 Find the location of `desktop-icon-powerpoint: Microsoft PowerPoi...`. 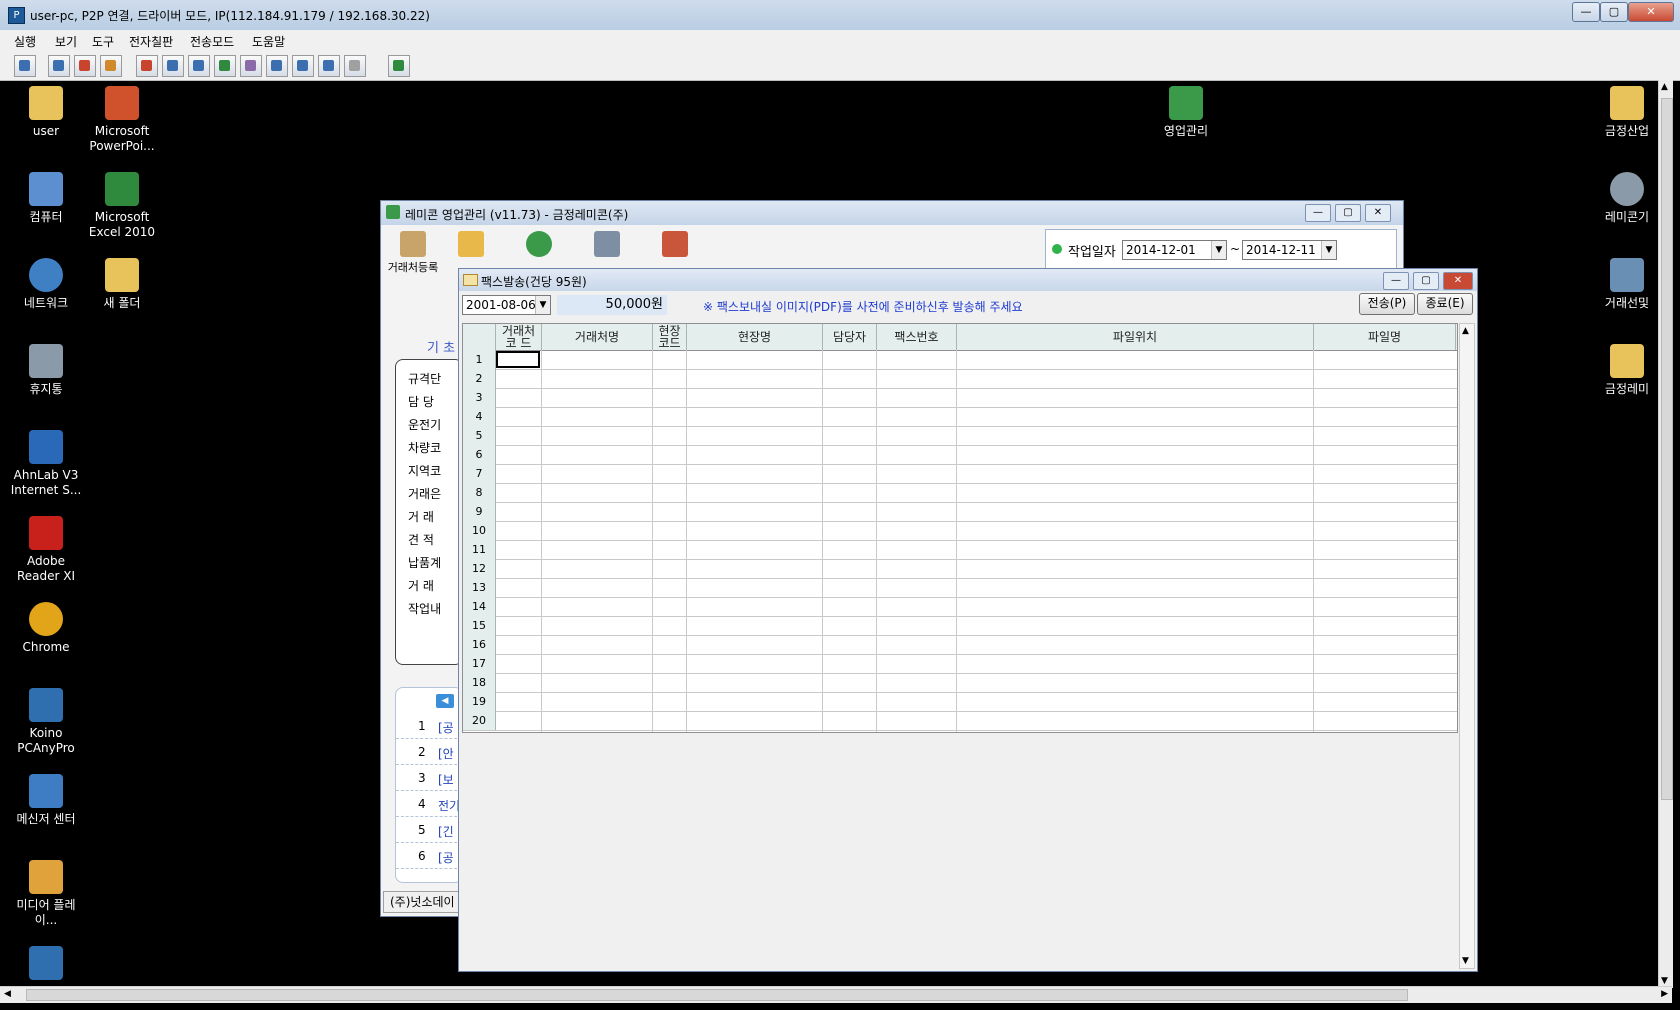

desktop-icon-powerpoint: Microsoft PowerPoi... is located at coordinates (122, 120).